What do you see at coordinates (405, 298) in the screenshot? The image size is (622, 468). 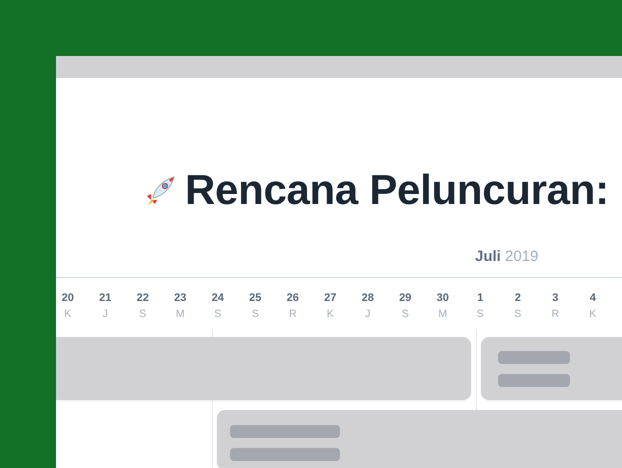 I see `day-number: 29` at bounding box center [405, 298].